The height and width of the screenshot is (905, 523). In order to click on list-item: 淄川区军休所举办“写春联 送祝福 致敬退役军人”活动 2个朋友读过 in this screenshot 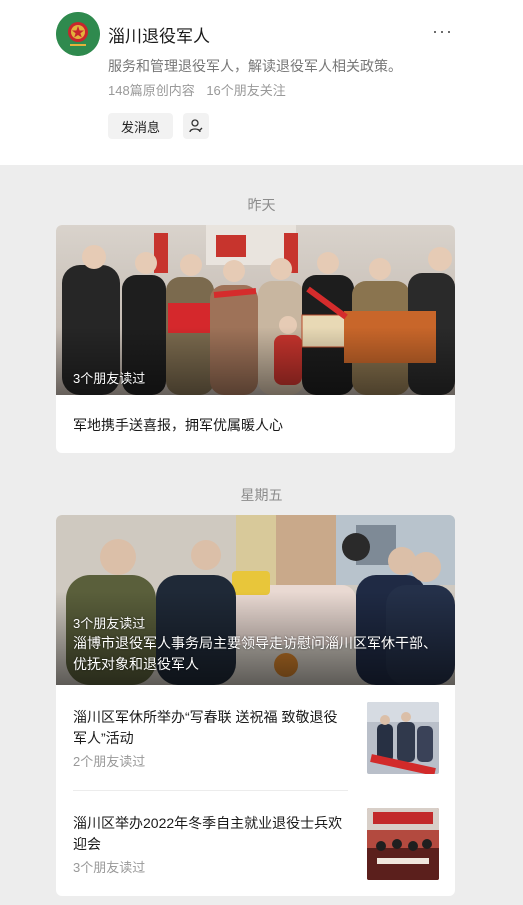, I will do `click(255, 744)`.